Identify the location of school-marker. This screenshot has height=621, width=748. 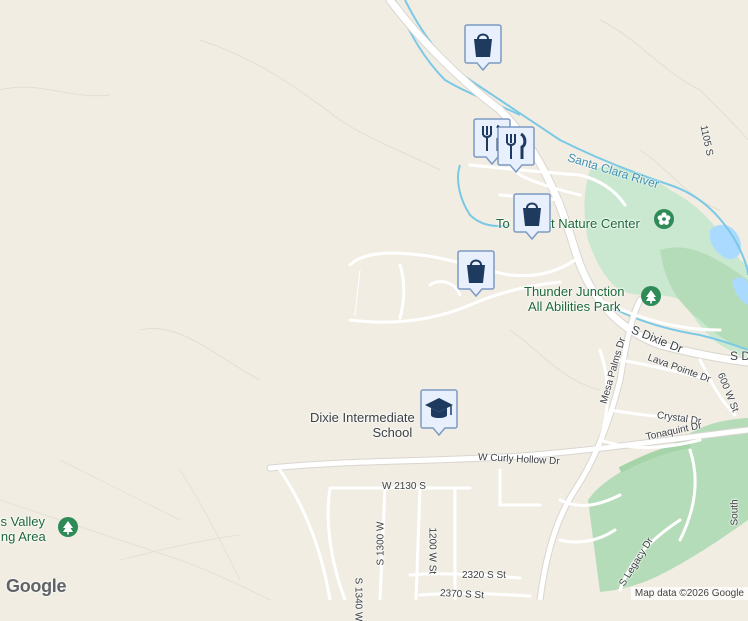
(439, 412).